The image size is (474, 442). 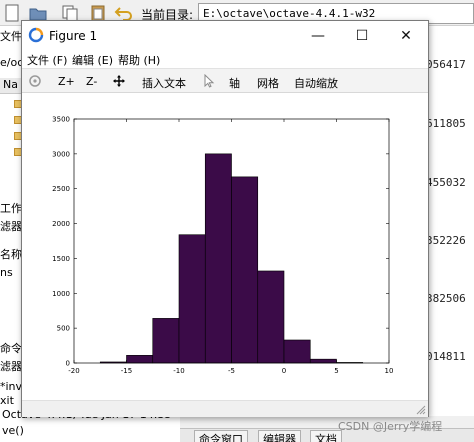 What do you see at coordinates (73, 36) in the screenshot?
I see `figure-title: Figure 1` at bounding box center [73, 36].